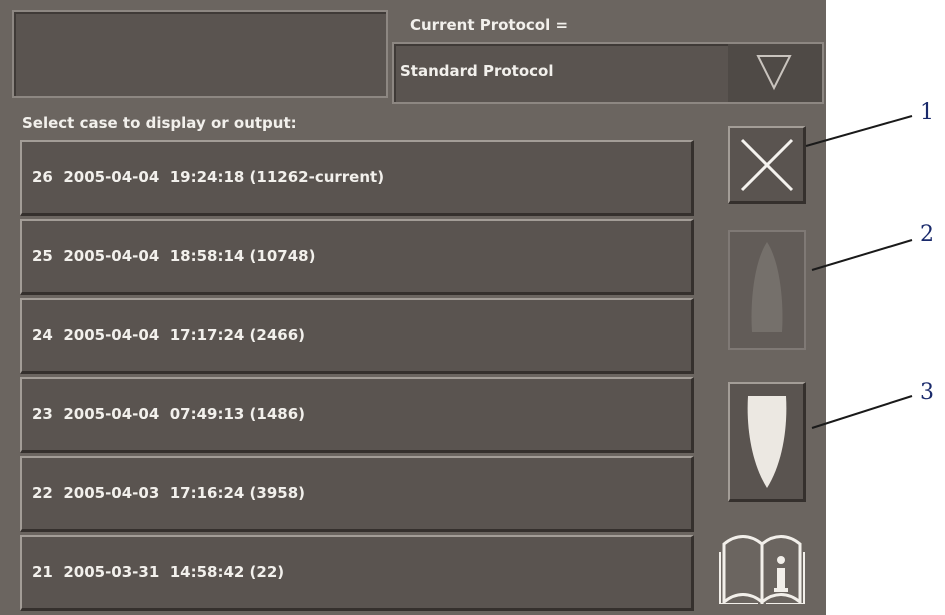 This screenshot has height=615, width=945. What do you see at coordinates (927, 392) in the screenshot?
I see `callout-number: 3` at bounding box center [927, 392].